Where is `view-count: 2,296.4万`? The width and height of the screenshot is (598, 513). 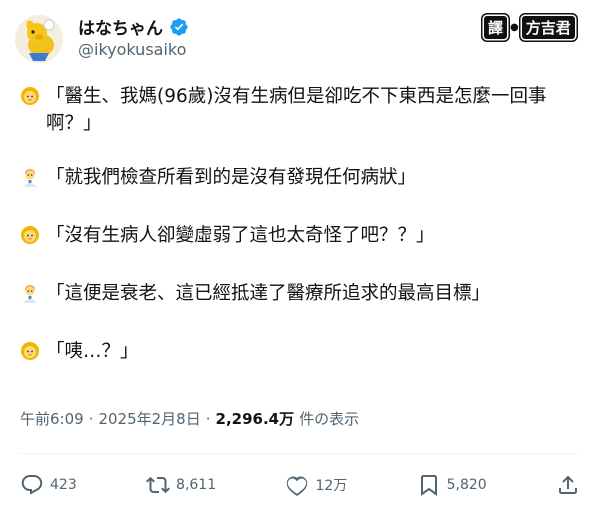
view-count: 2,296.4万 is located at coordinates (255, 419).